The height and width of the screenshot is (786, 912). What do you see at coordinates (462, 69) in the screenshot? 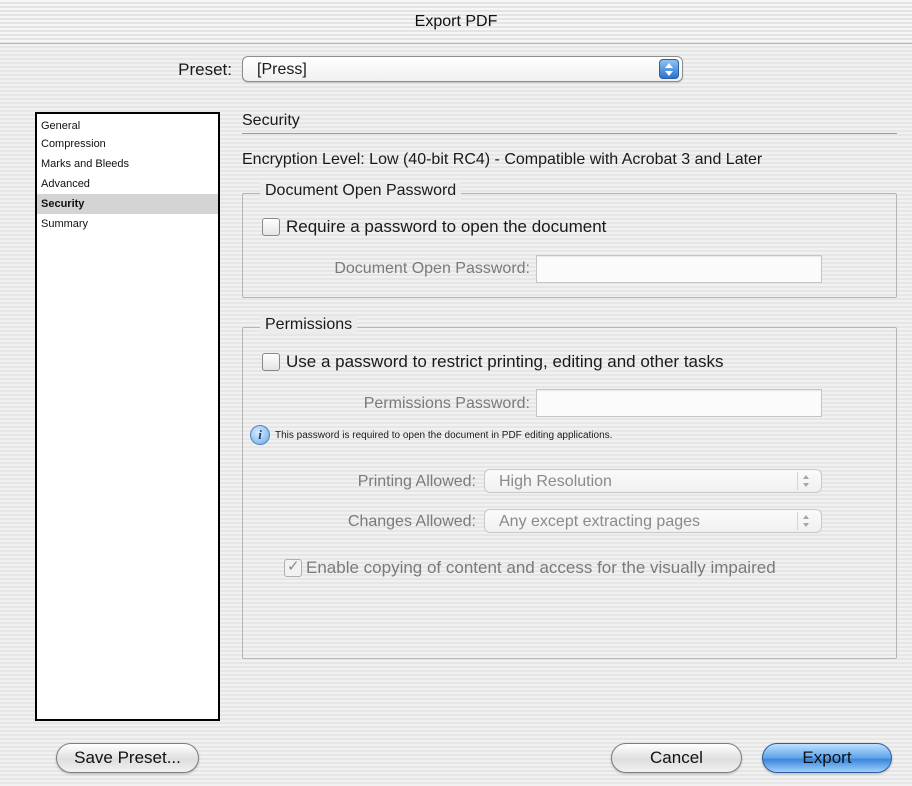
I see `preset-select: [Press]` at bounding box center [462, 69].